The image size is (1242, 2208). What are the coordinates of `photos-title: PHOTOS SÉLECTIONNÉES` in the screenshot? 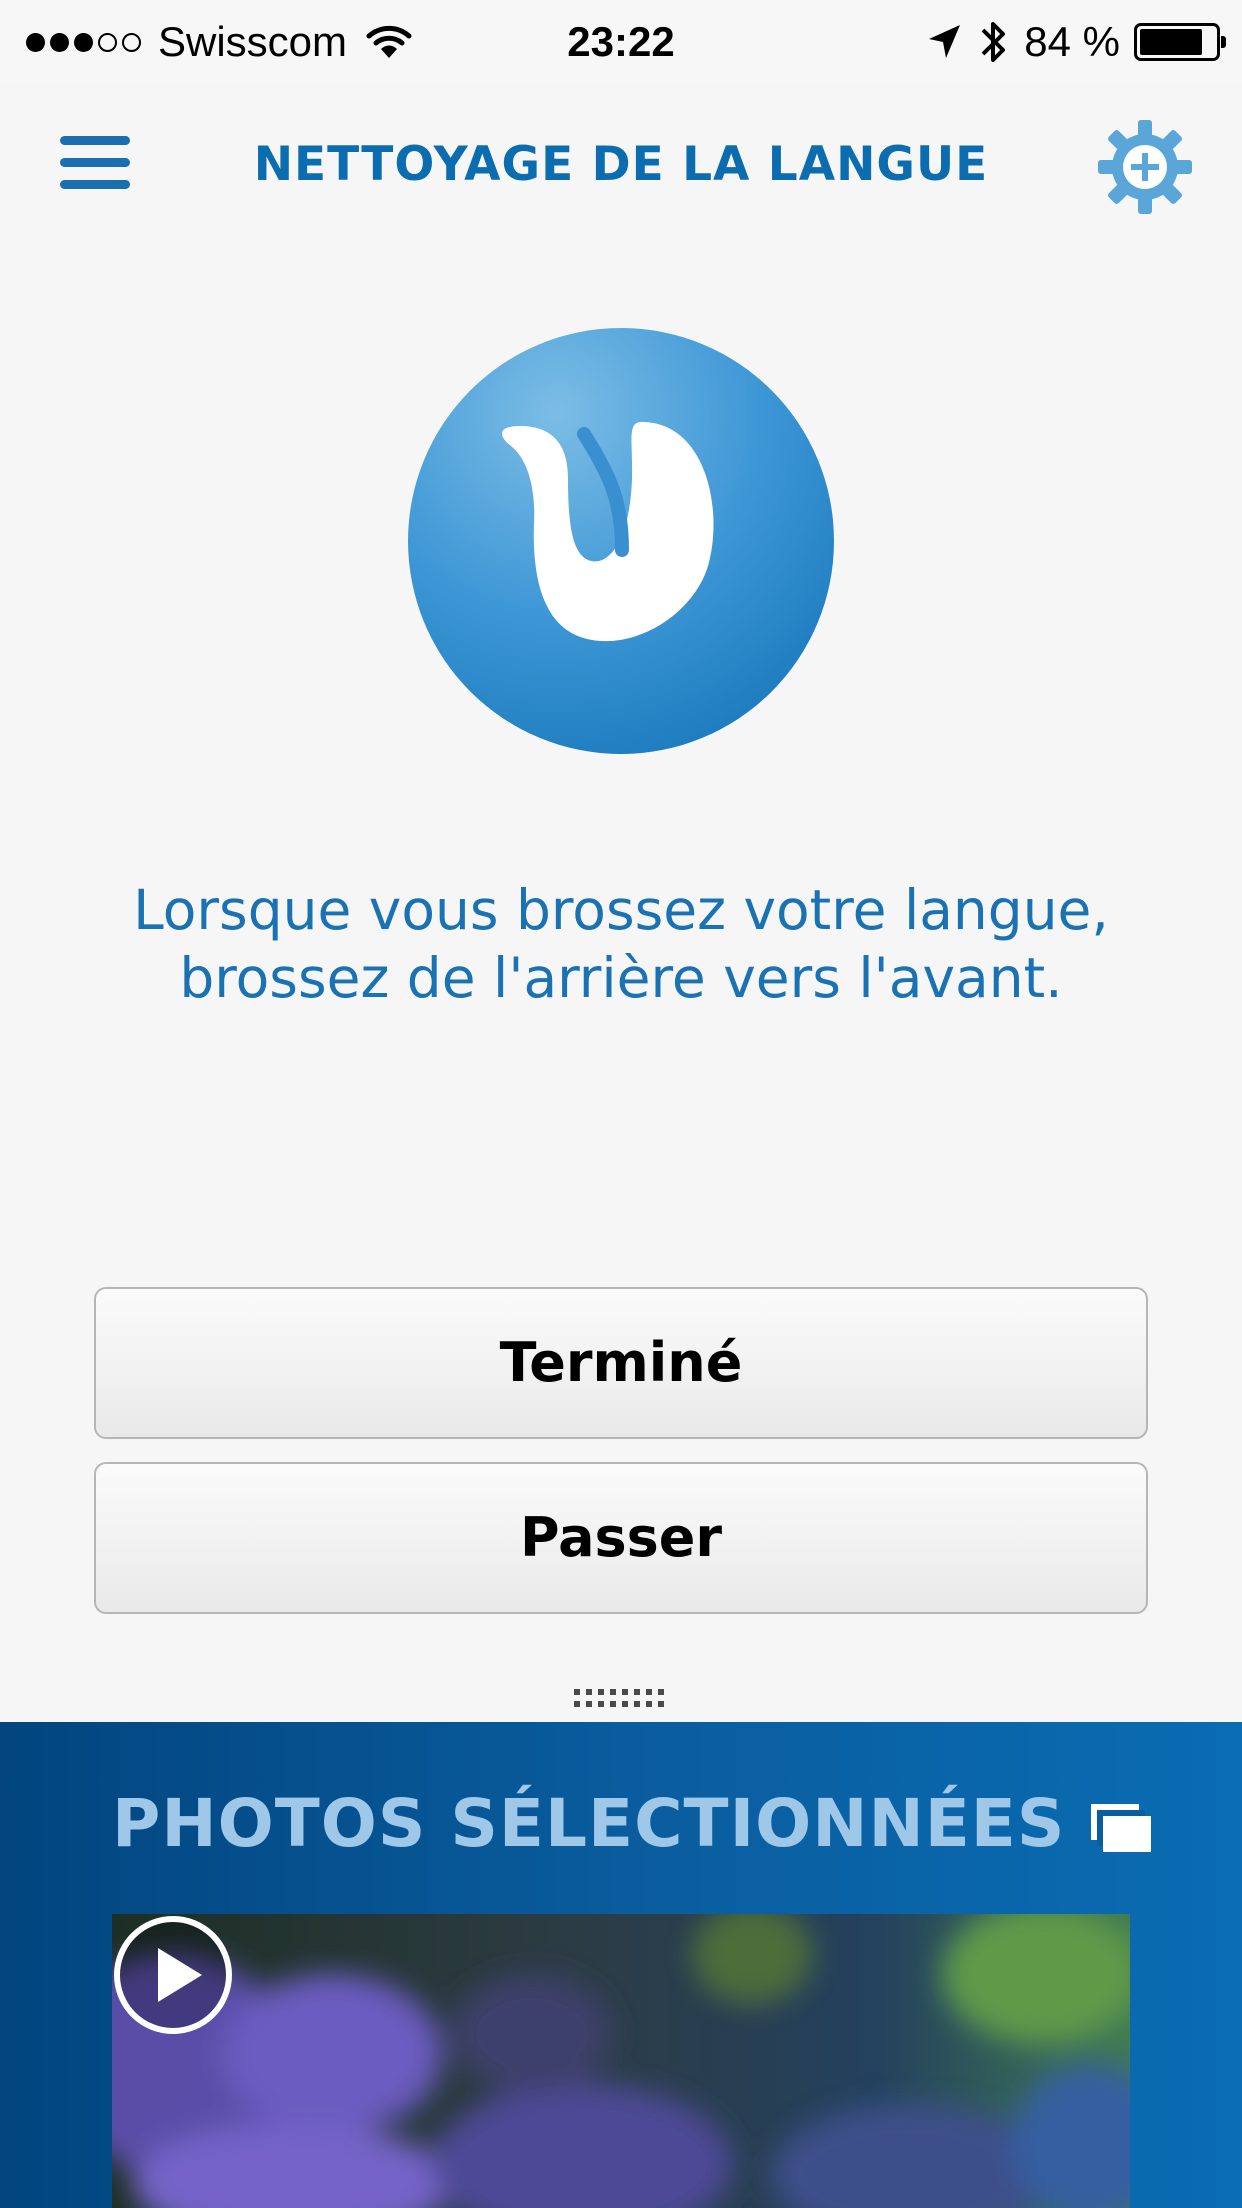 It's located at (589, 1823).